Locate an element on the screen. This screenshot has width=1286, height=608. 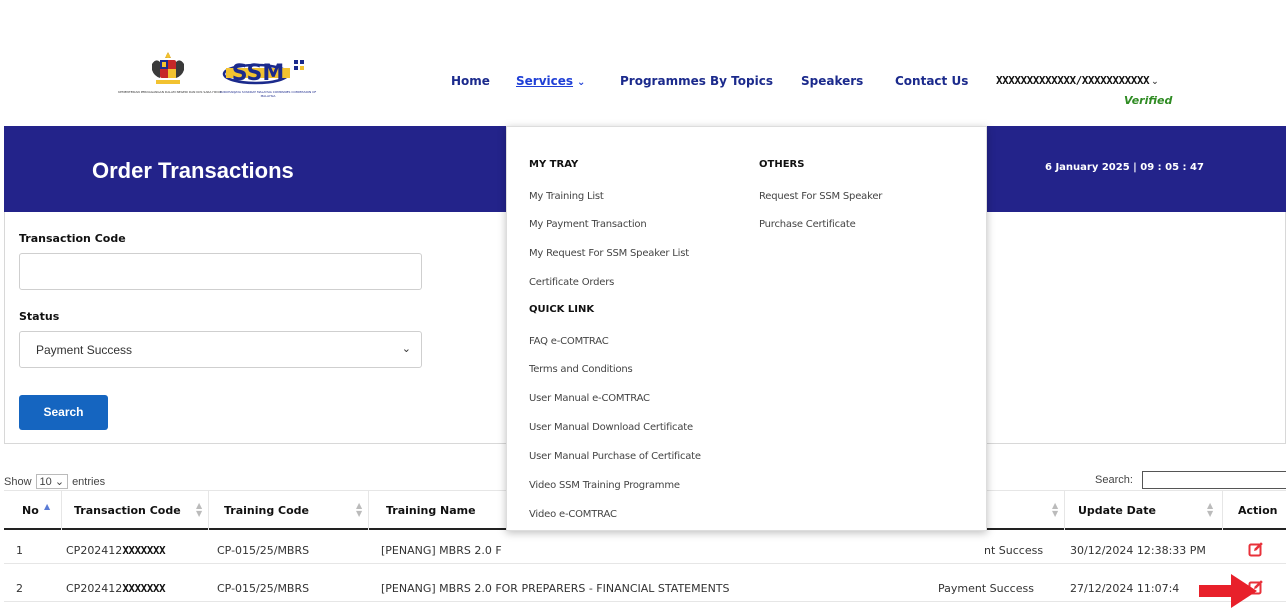
menu-item-my-training-list: My Training List is located at coordinates (566, 196).